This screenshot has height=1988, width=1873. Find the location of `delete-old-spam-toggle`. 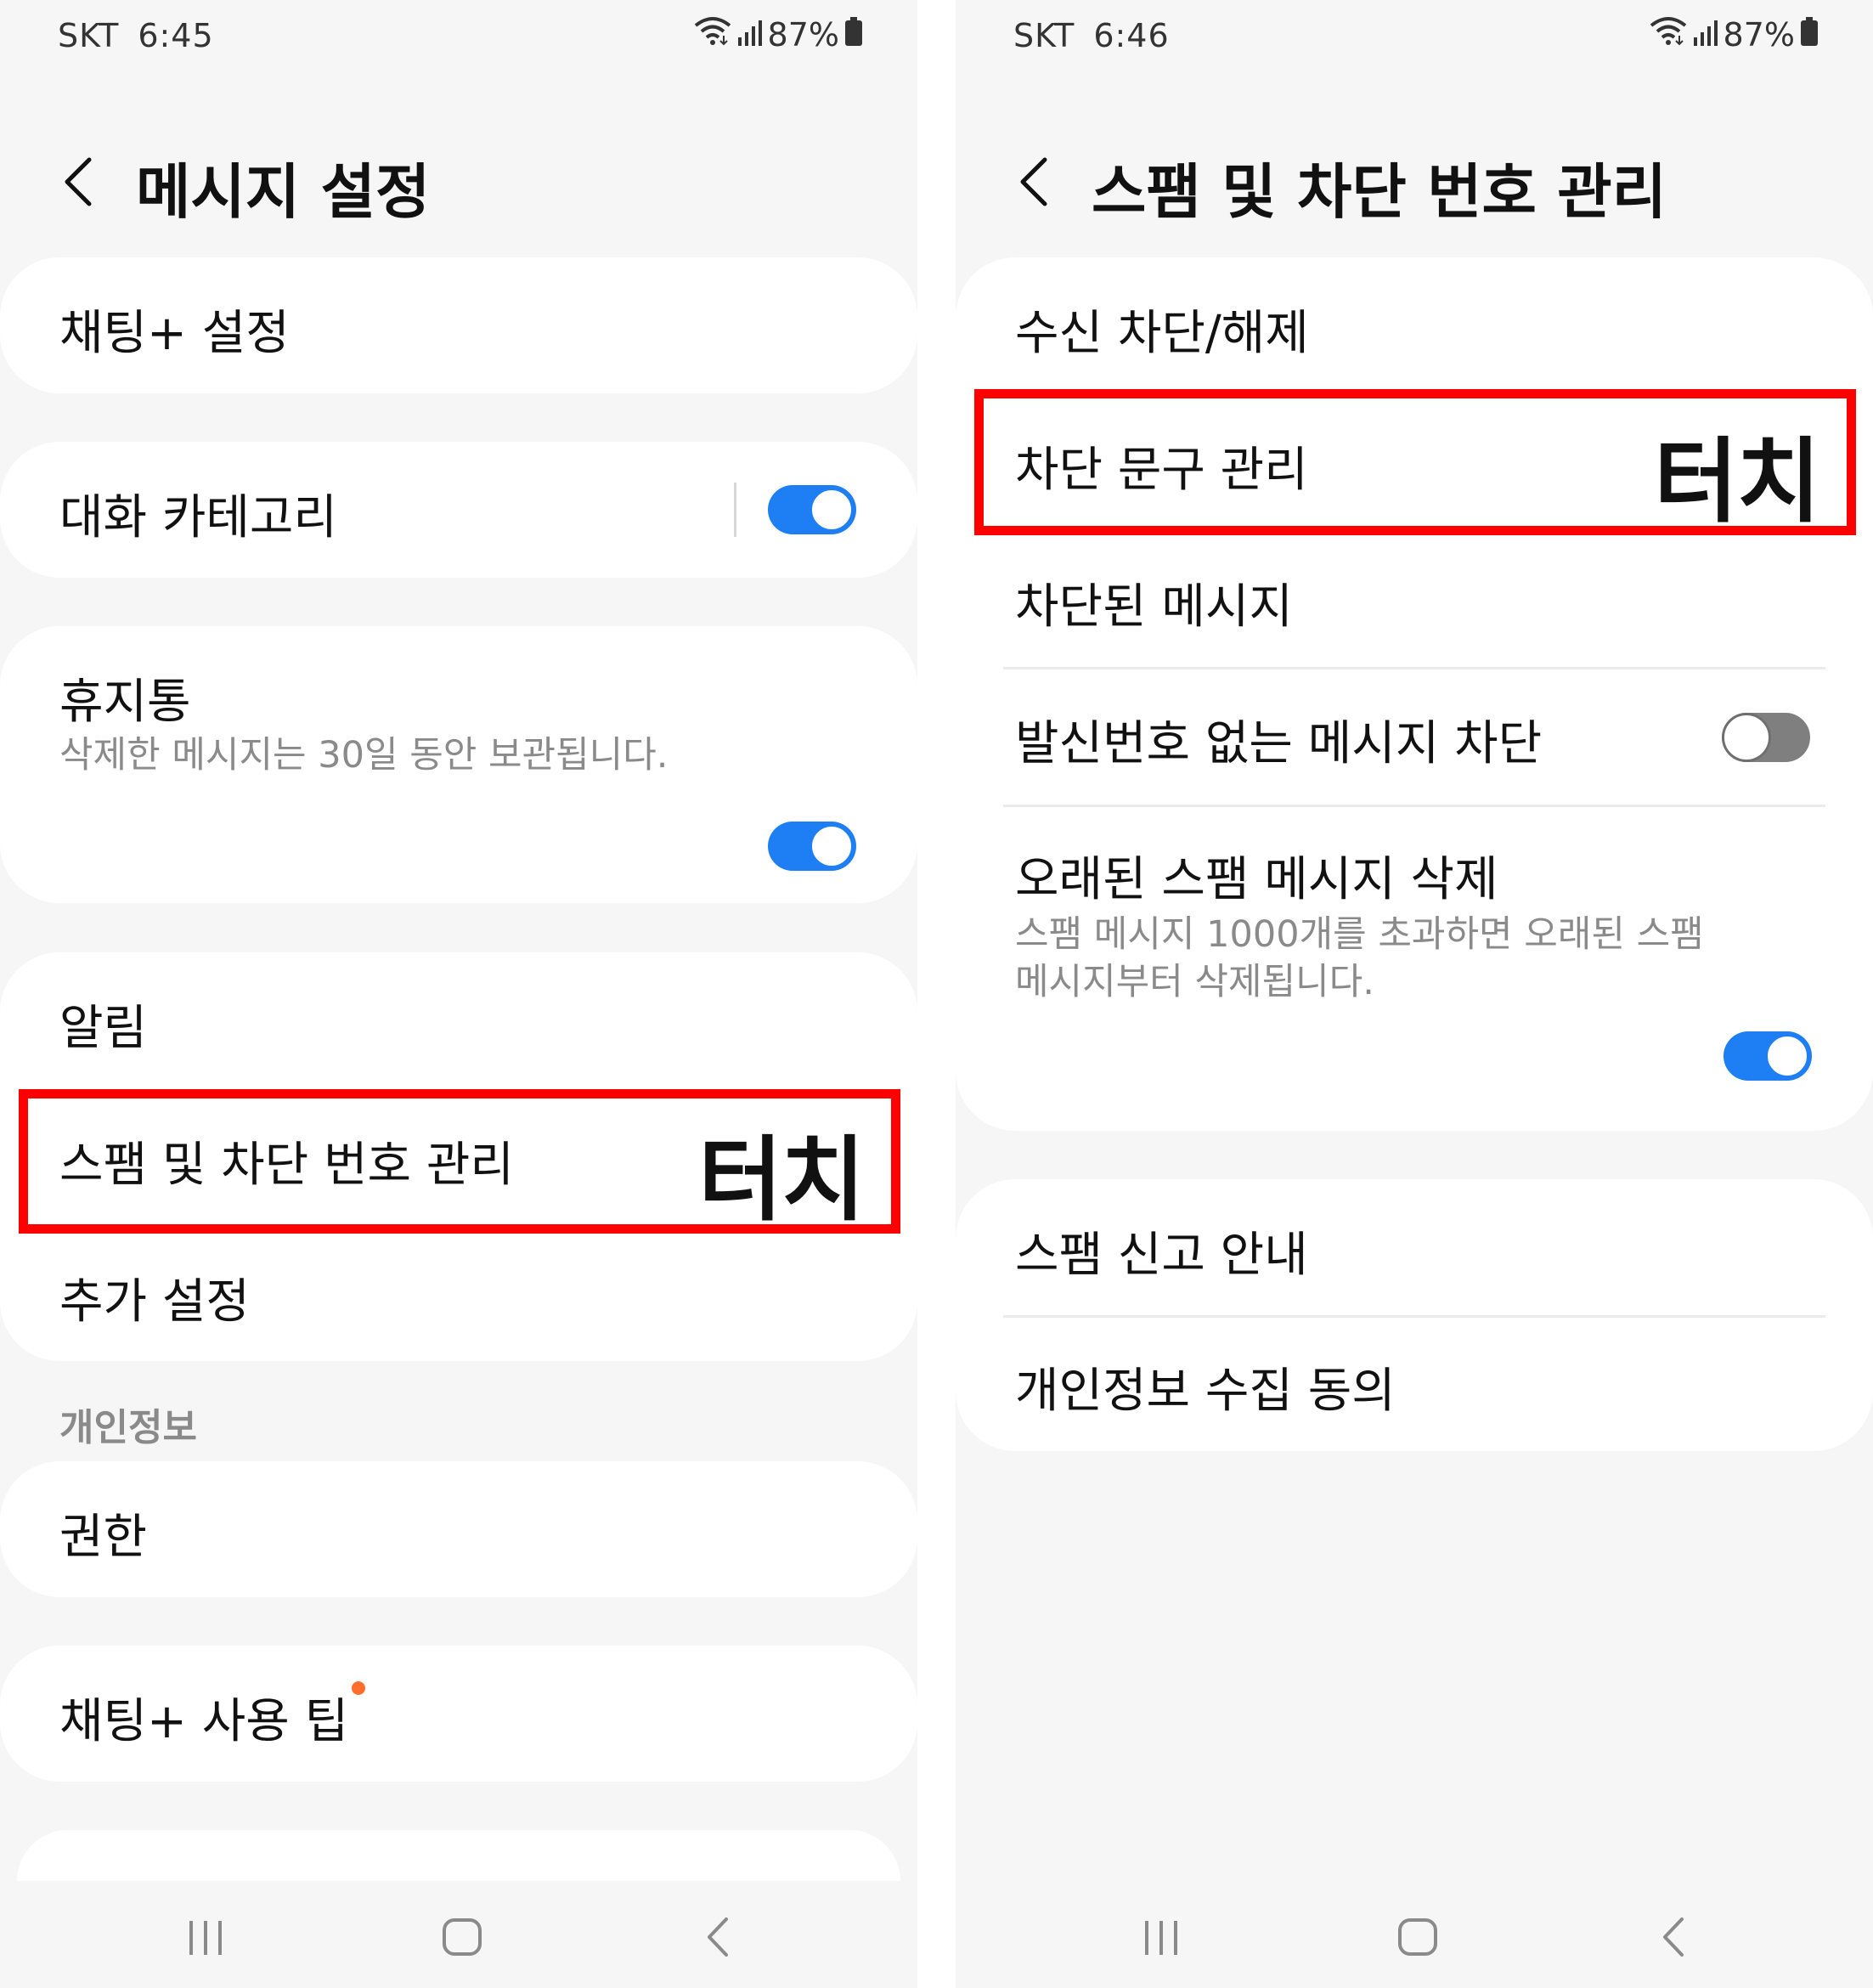

delete-old-spam-toggle is located at coordinates (1767, 1056).